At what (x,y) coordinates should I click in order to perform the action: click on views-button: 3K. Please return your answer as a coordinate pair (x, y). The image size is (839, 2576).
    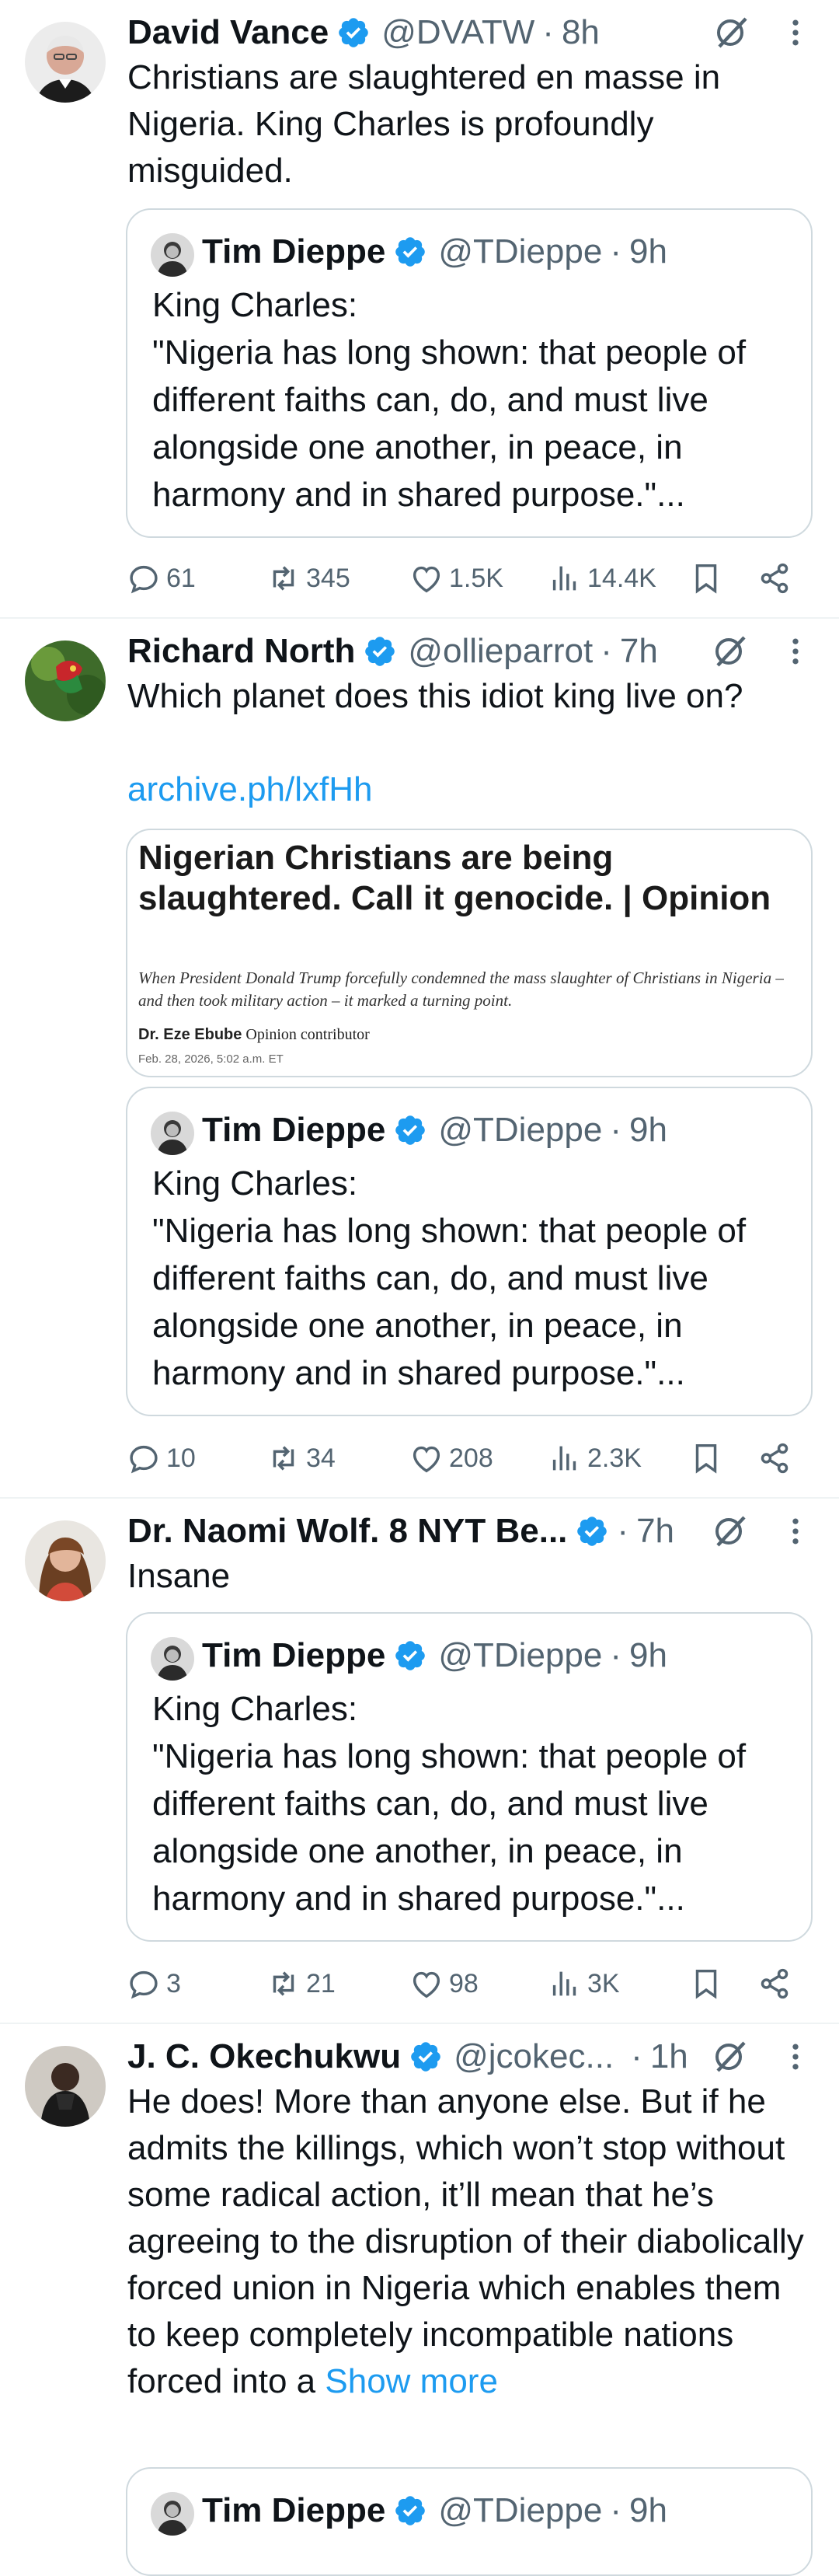
    Looking at the image, I should click on (584, 1983).